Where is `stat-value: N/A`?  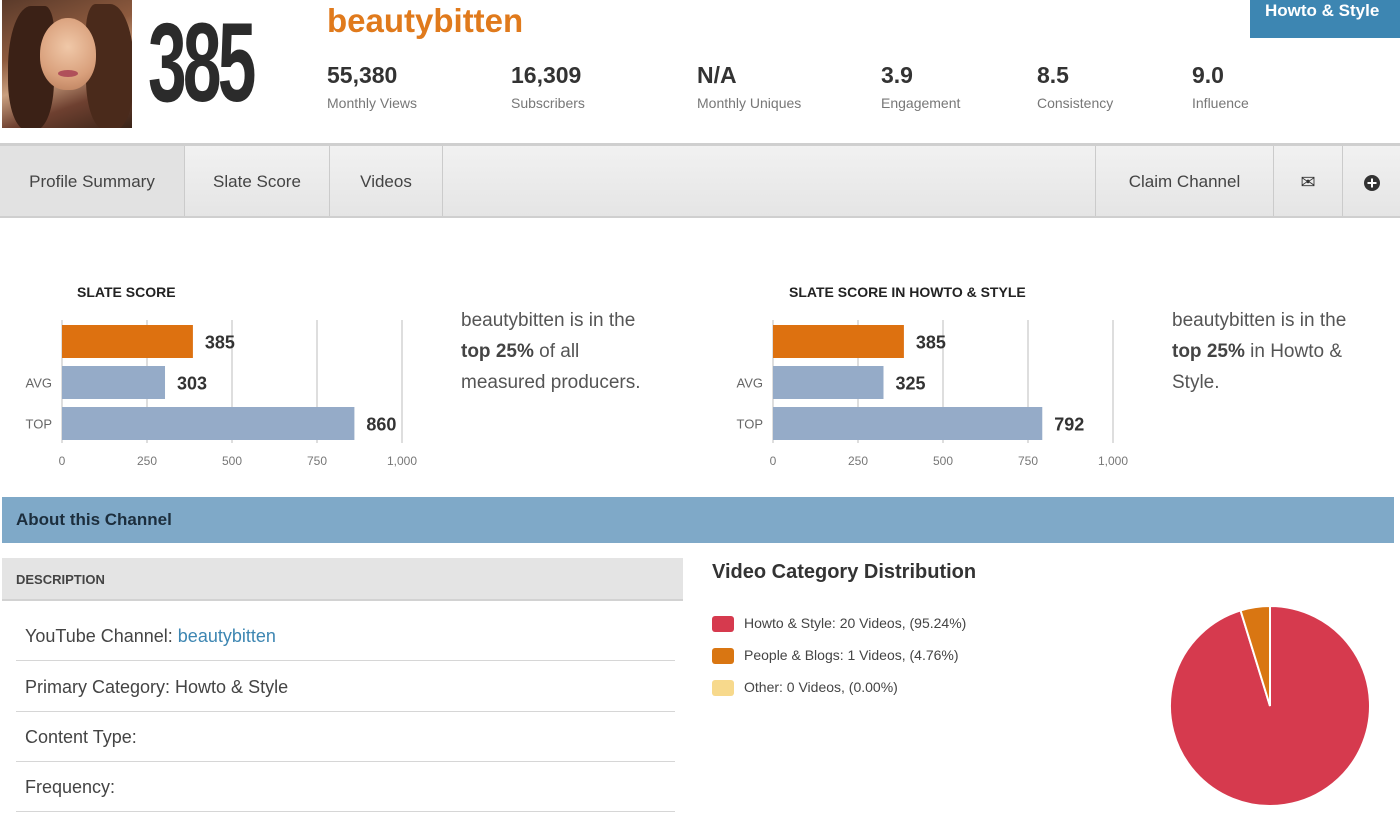
stat-value: N/A is located at coordinates (717, 75).